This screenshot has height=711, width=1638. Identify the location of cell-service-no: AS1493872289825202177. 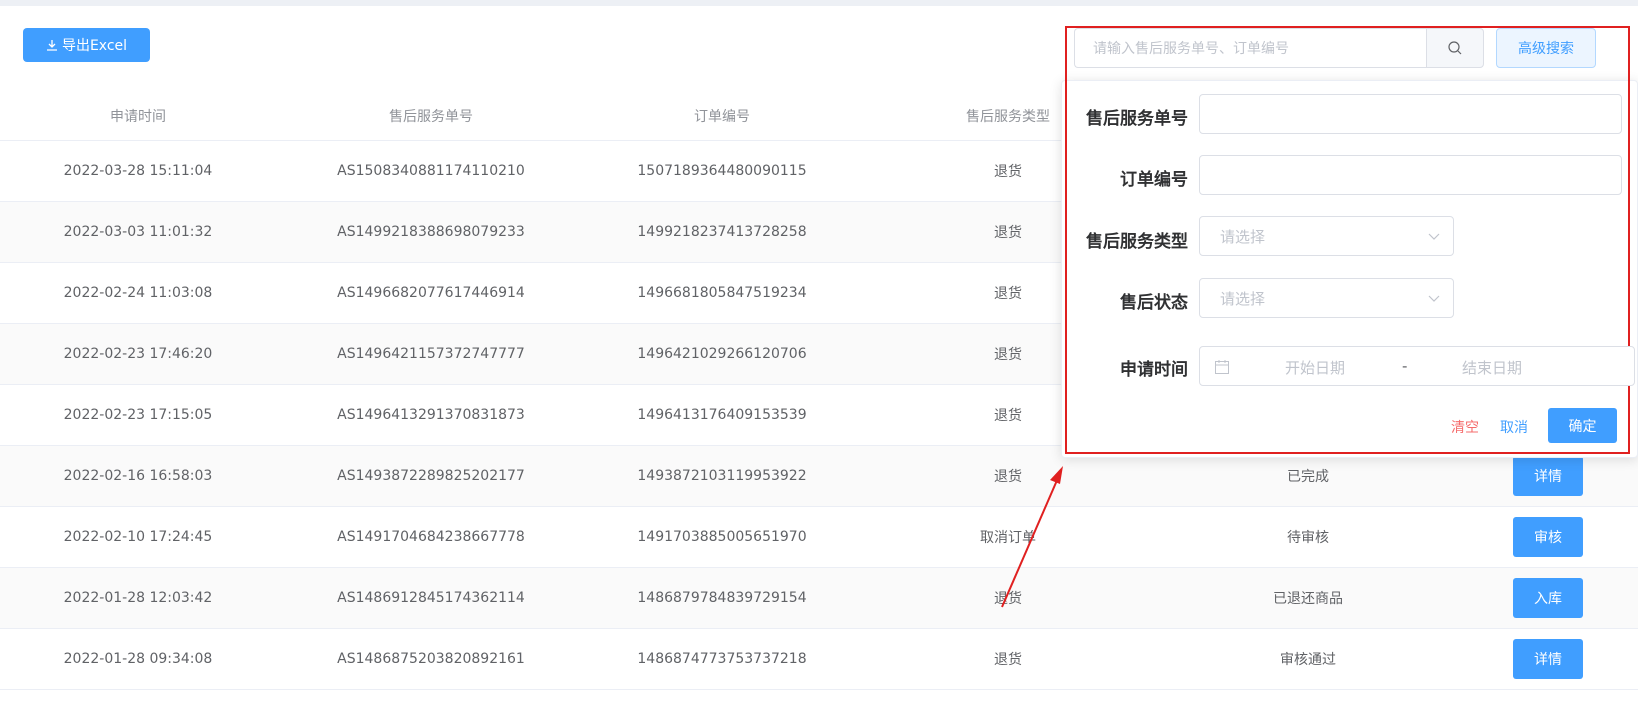
(431, 476).